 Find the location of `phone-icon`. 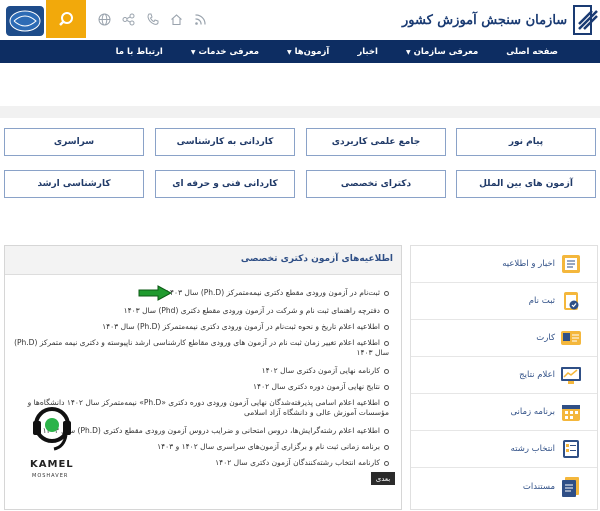

phone-icon is located at coordinates (152, 19).